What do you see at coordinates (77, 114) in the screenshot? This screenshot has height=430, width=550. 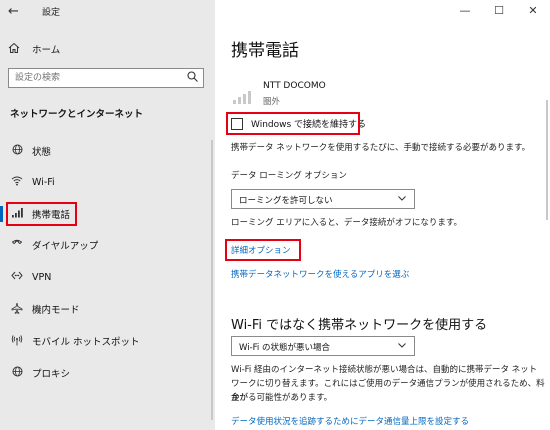 I see `section-title: ネットワークとインターネット` at bounding box center [77, 114].